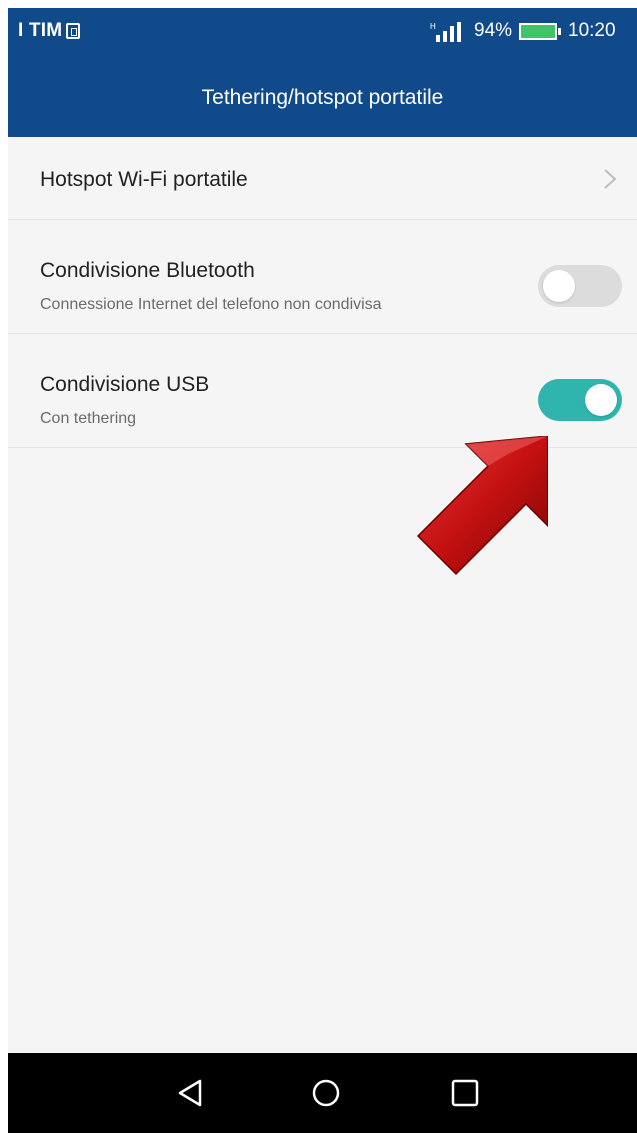  I want to click on hotspot-wifi-item: Hotspot Wi-Fi portatile, so click(322, 178).